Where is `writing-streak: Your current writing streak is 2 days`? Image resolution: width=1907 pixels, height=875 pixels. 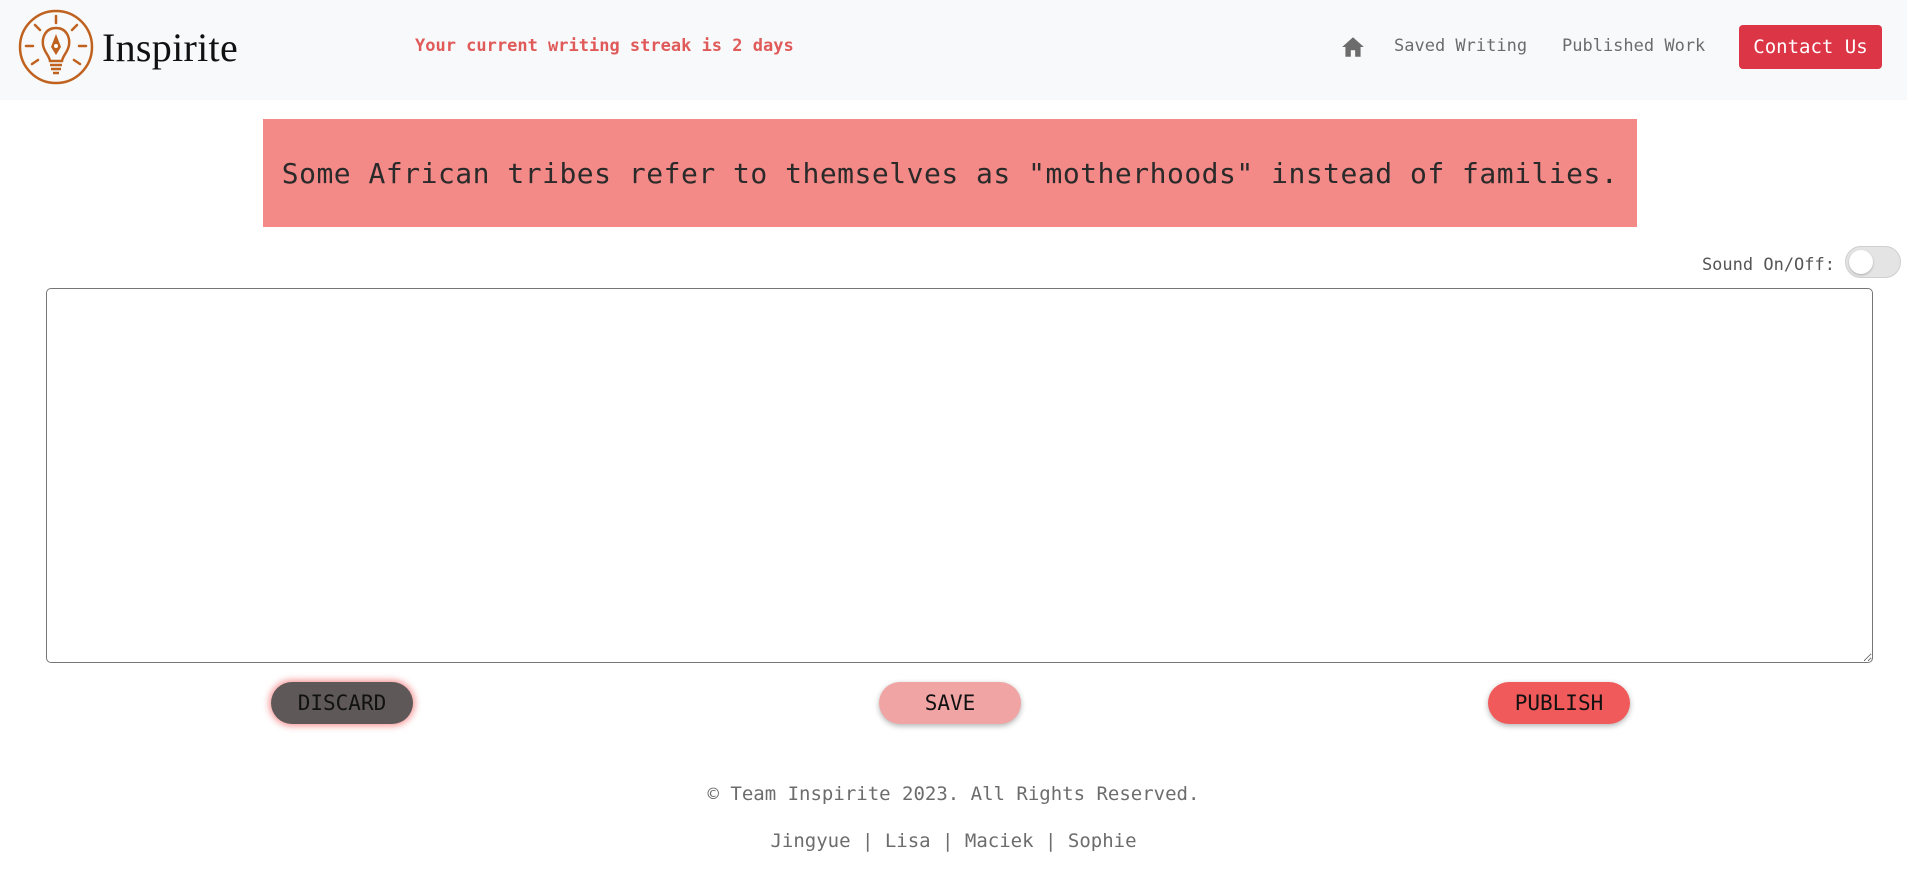 writing-streak: Your current writing streak is 2 days is located at coordinates (604, 46).